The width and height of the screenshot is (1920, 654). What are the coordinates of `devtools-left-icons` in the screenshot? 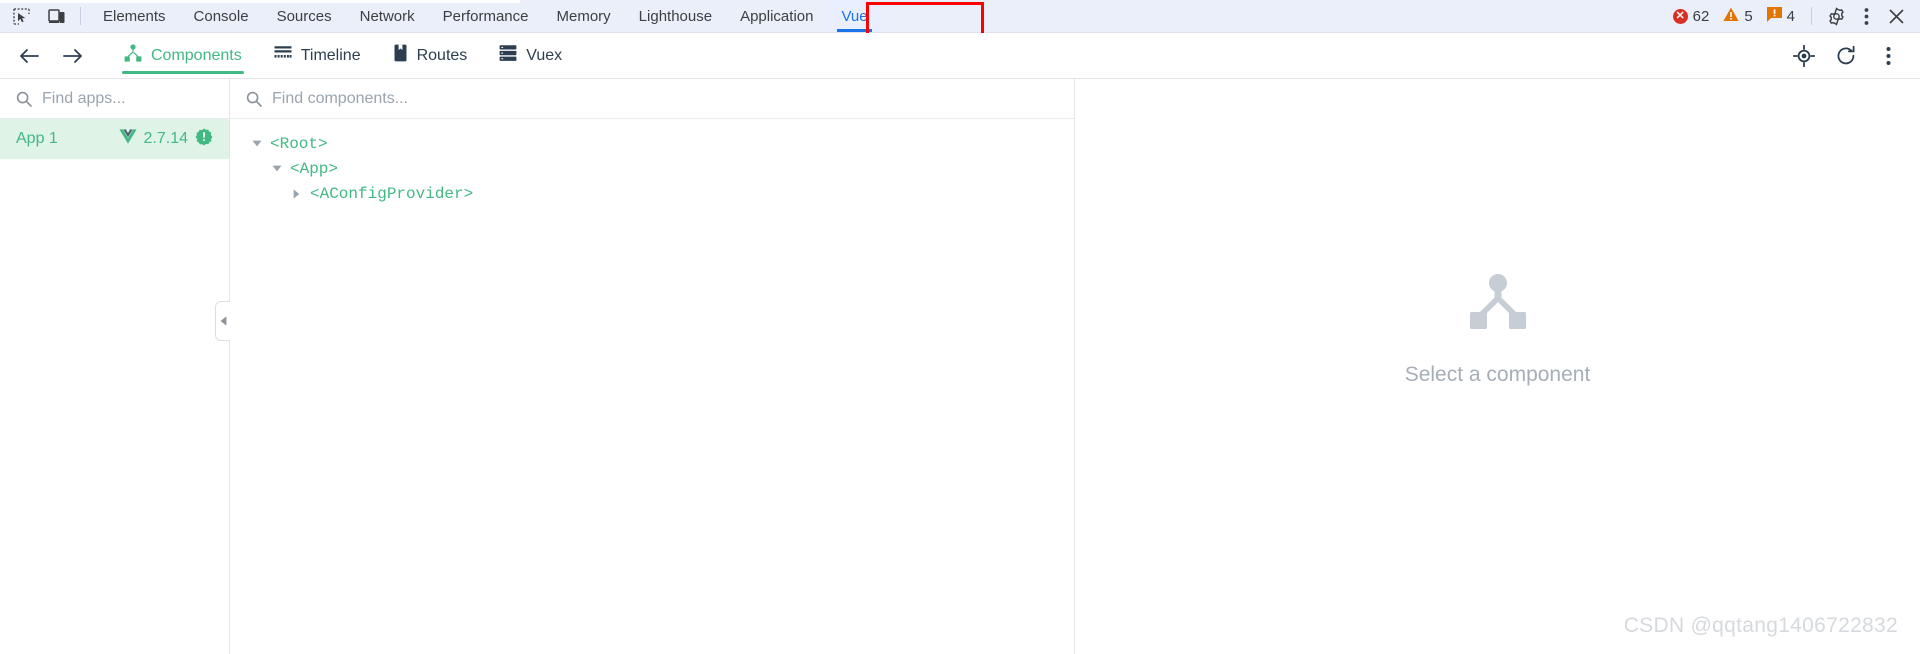 It's located at (36, 16).